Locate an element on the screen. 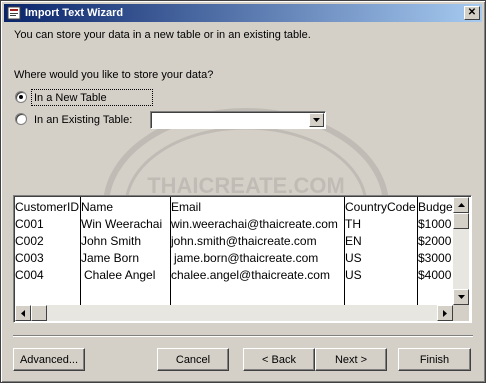 This screenshot has height=383, width=486. close-button: ✕ is located at coordinates (472, 13).